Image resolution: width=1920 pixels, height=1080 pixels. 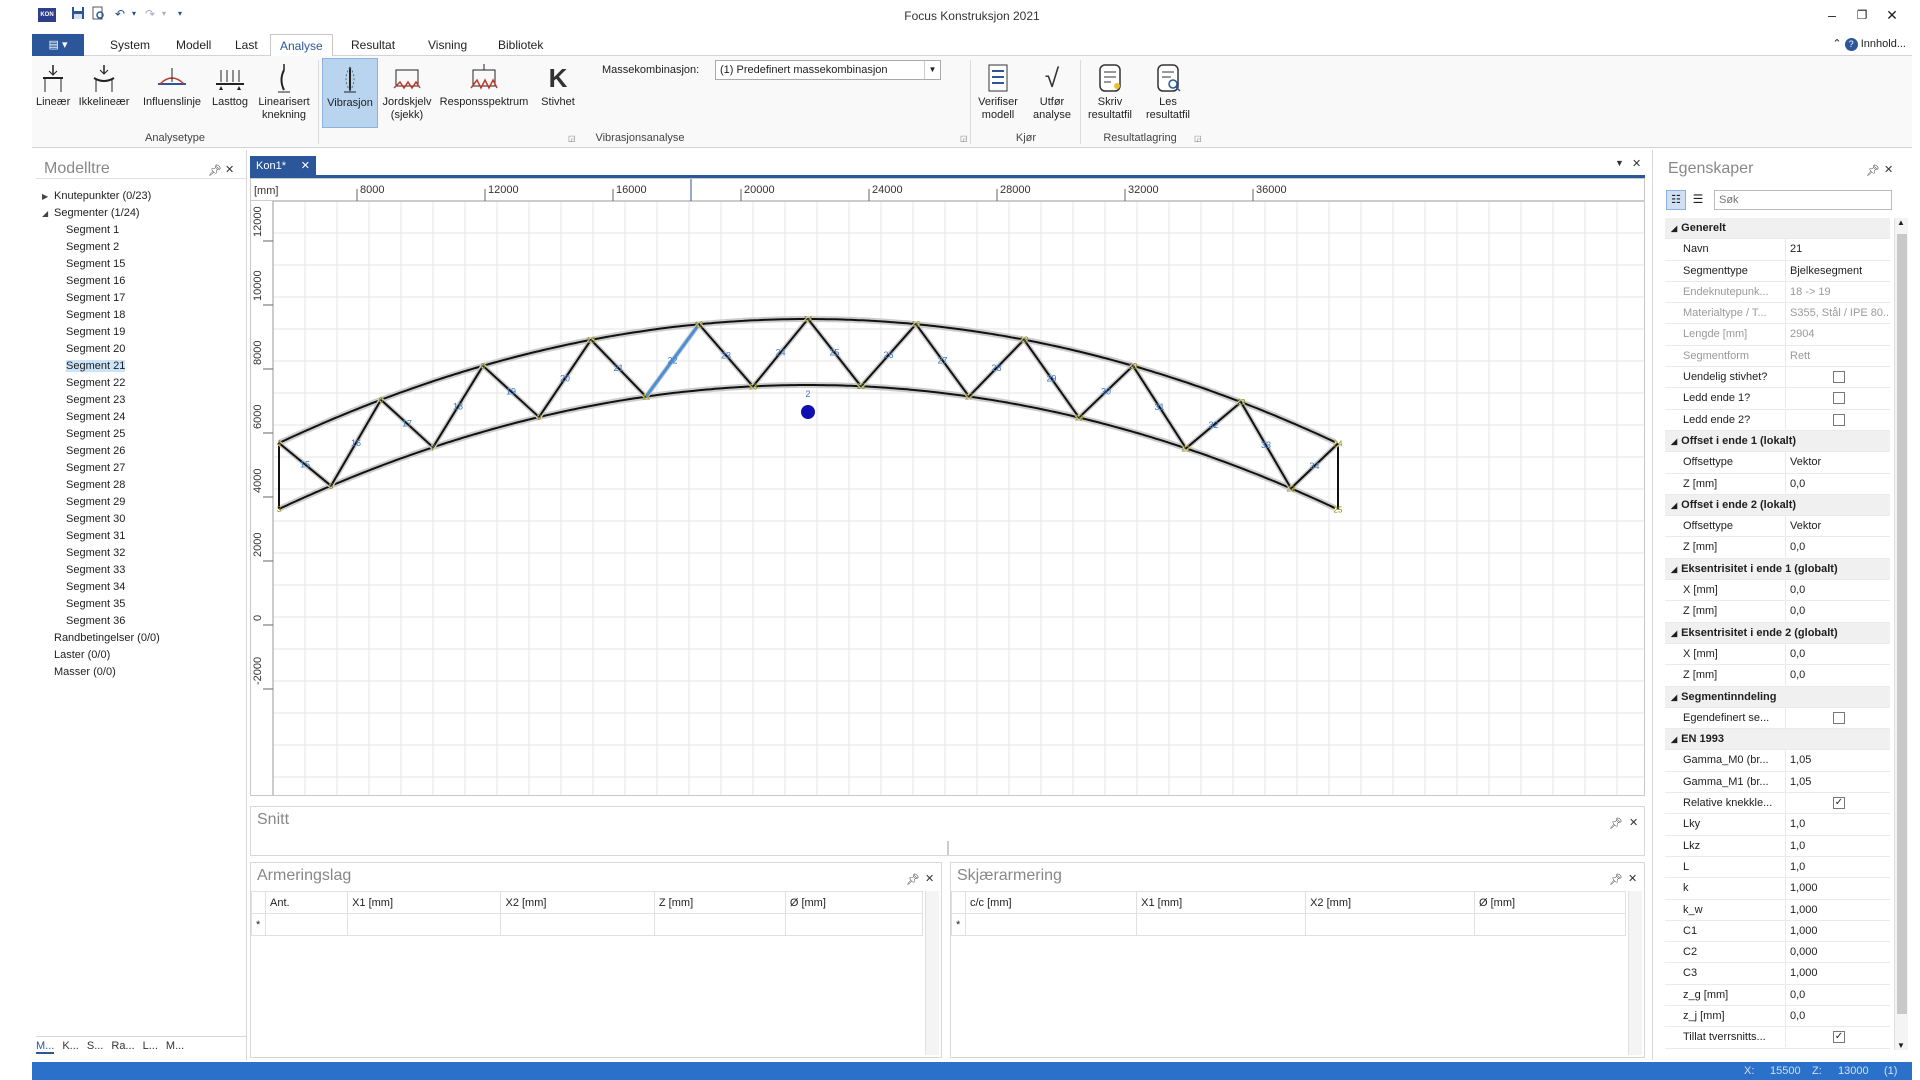 What do you see at coordinates (1636, 163) in the screenshot?
I see `close-document-icon: ✕` at bounding box center [1636, 163].